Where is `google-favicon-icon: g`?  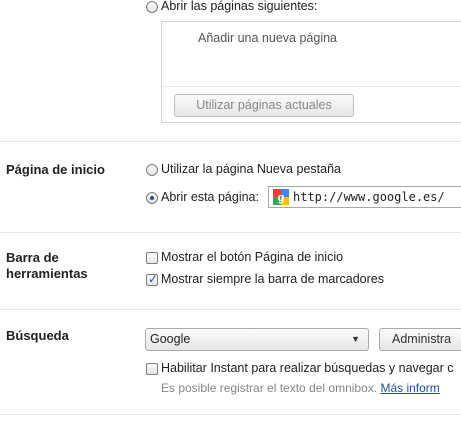
google-favicon-icon: g is located at coordinates (281, 197).